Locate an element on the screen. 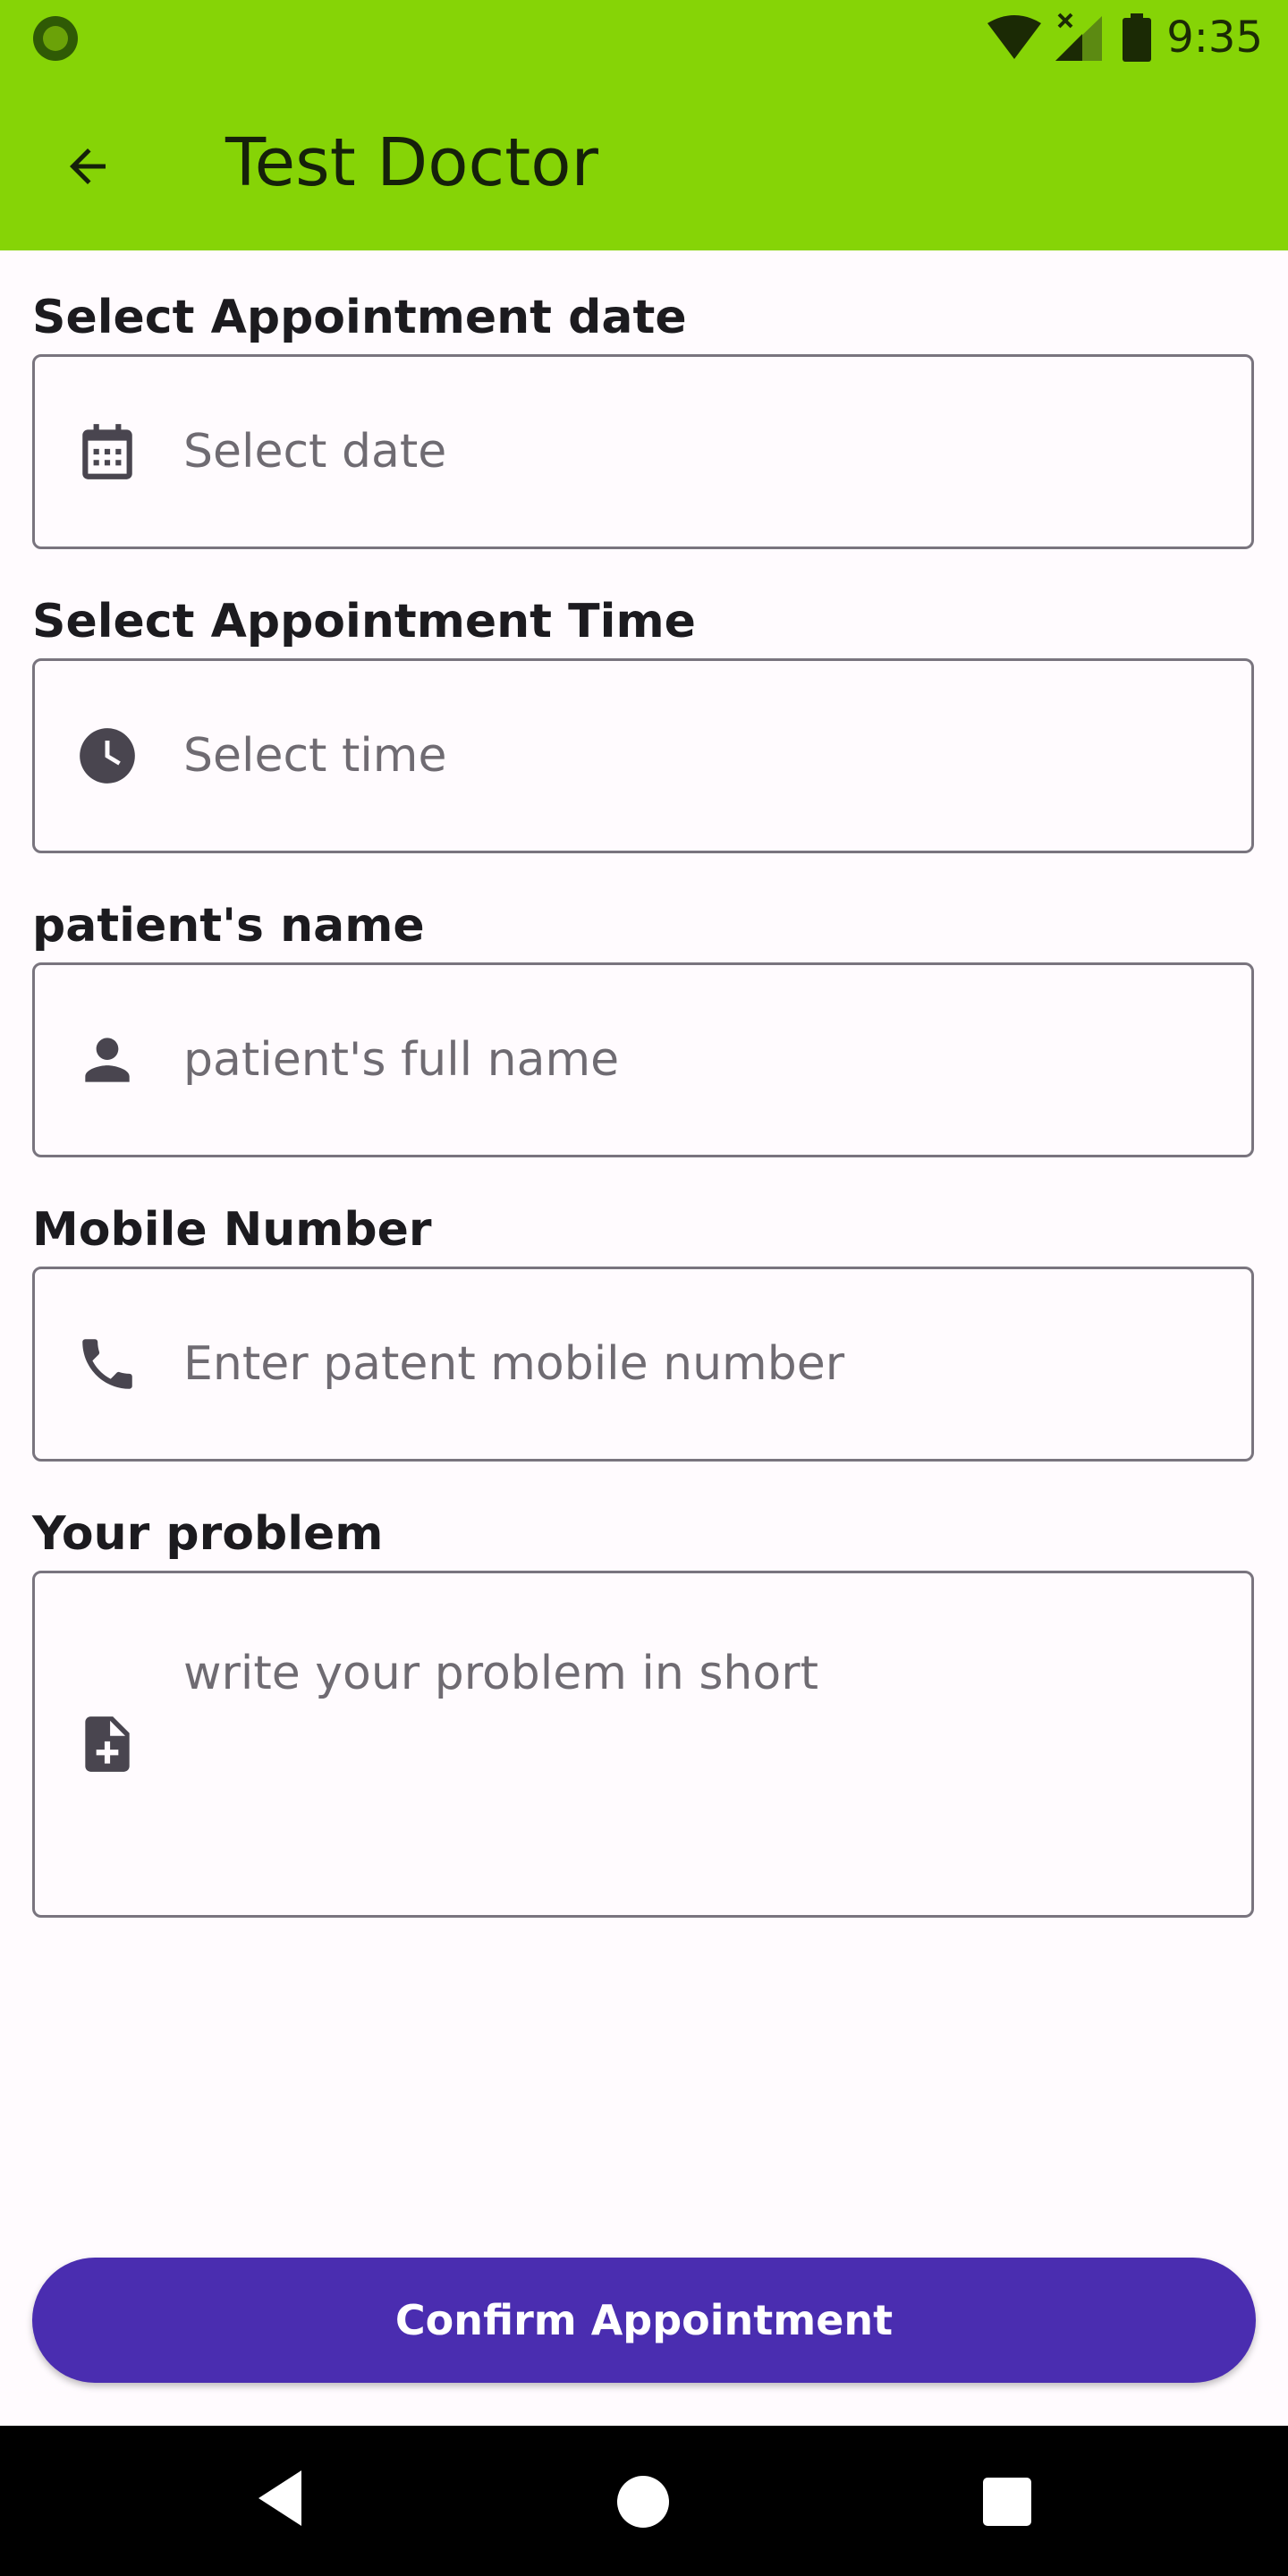  date-field: Select date is located at coordinates (643, 451).